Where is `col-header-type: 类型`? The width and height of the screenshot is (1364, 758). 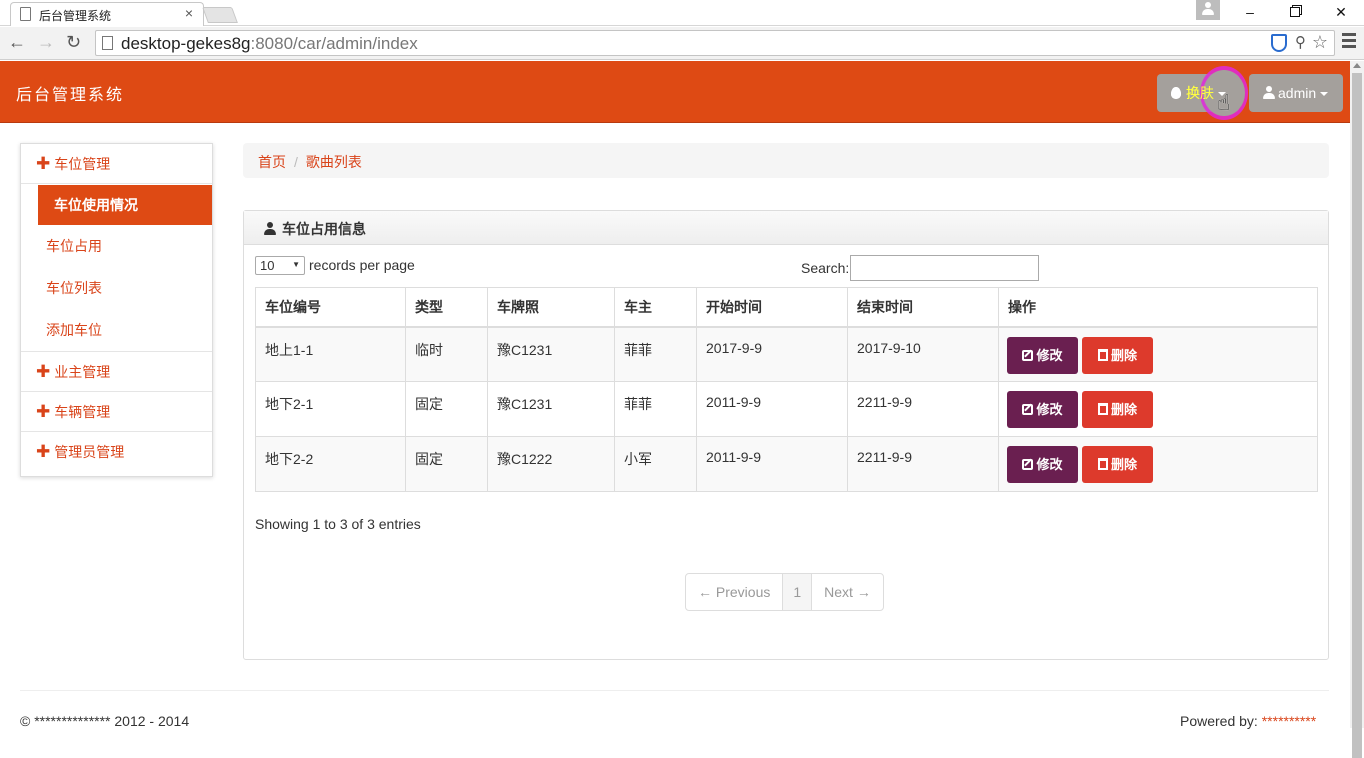
col-header-type: 类型 is located at coordinates (446, 307).